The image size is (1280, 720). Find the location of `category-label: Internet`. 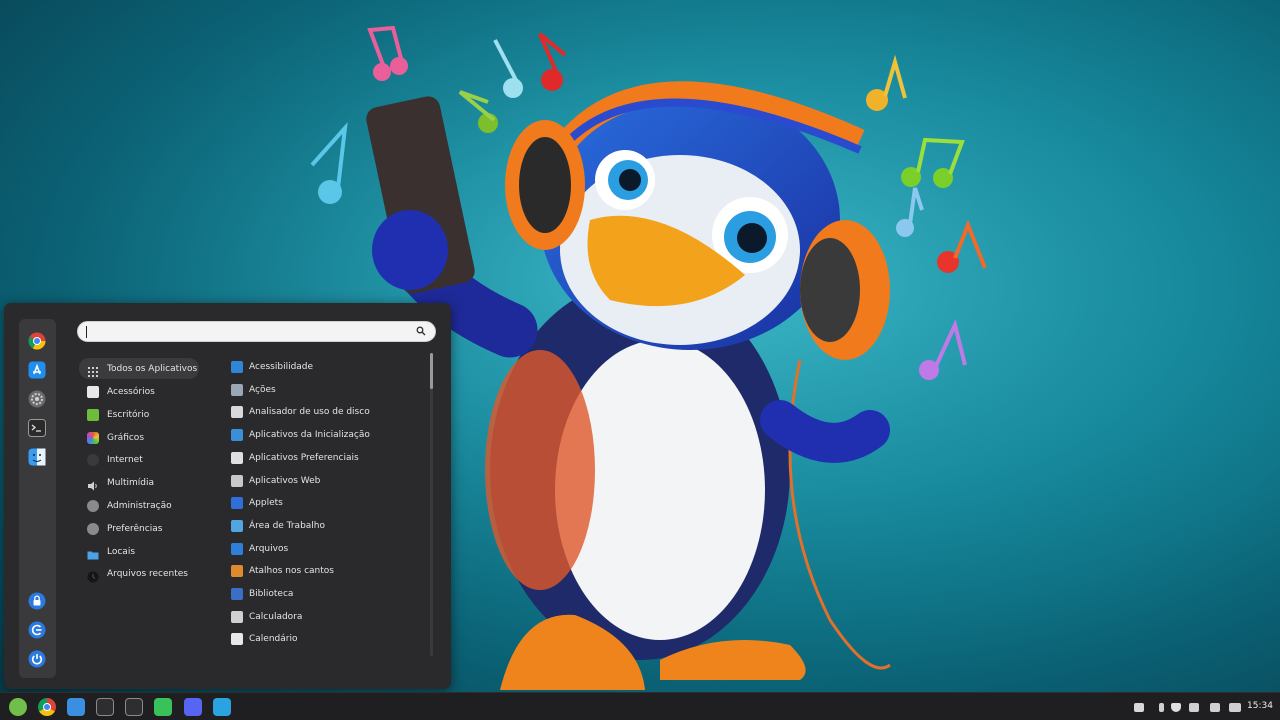

category-label: Internet is located at coordinates (125, 459).